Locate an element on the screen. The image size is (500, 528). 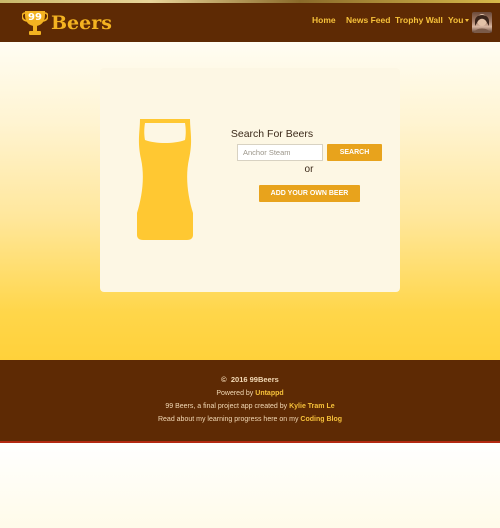
footer-copyright: © 2016 99Beers is located at coordinates (250, 379).